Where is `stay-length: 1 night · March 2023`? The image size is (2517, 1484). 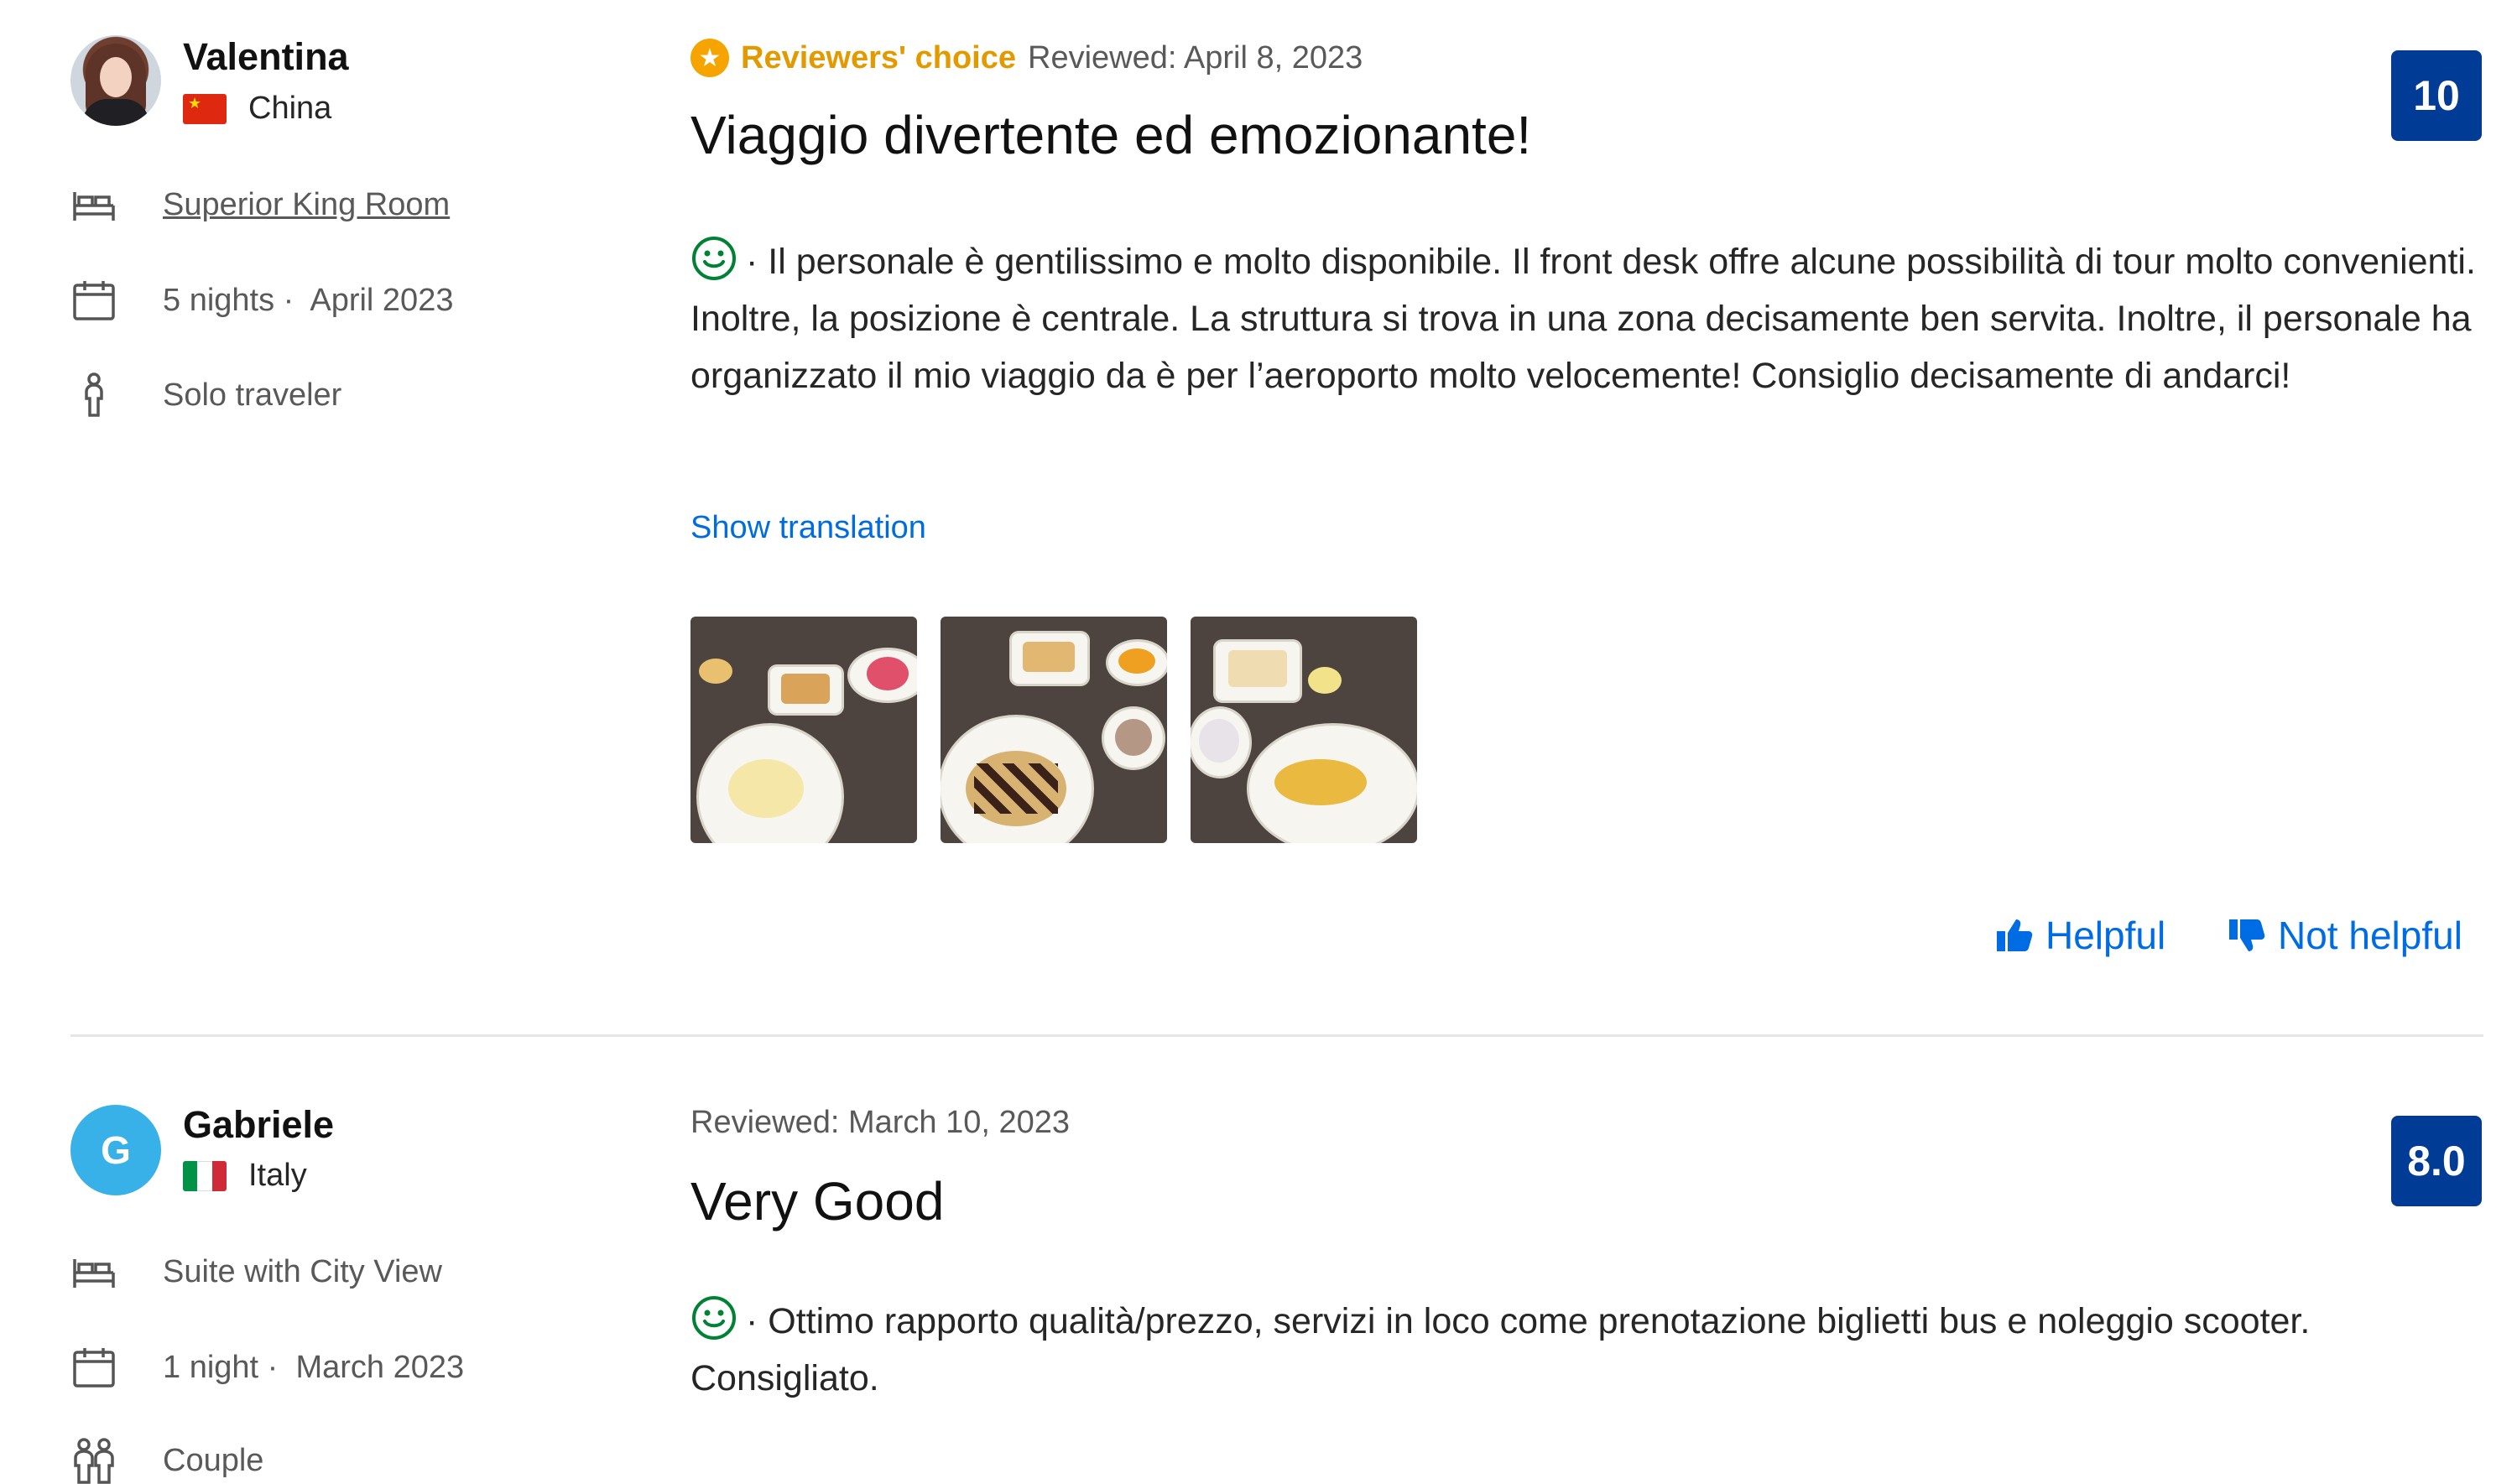
stay-length: 1 night · March 2023 is located at coordinates (314, 1367).